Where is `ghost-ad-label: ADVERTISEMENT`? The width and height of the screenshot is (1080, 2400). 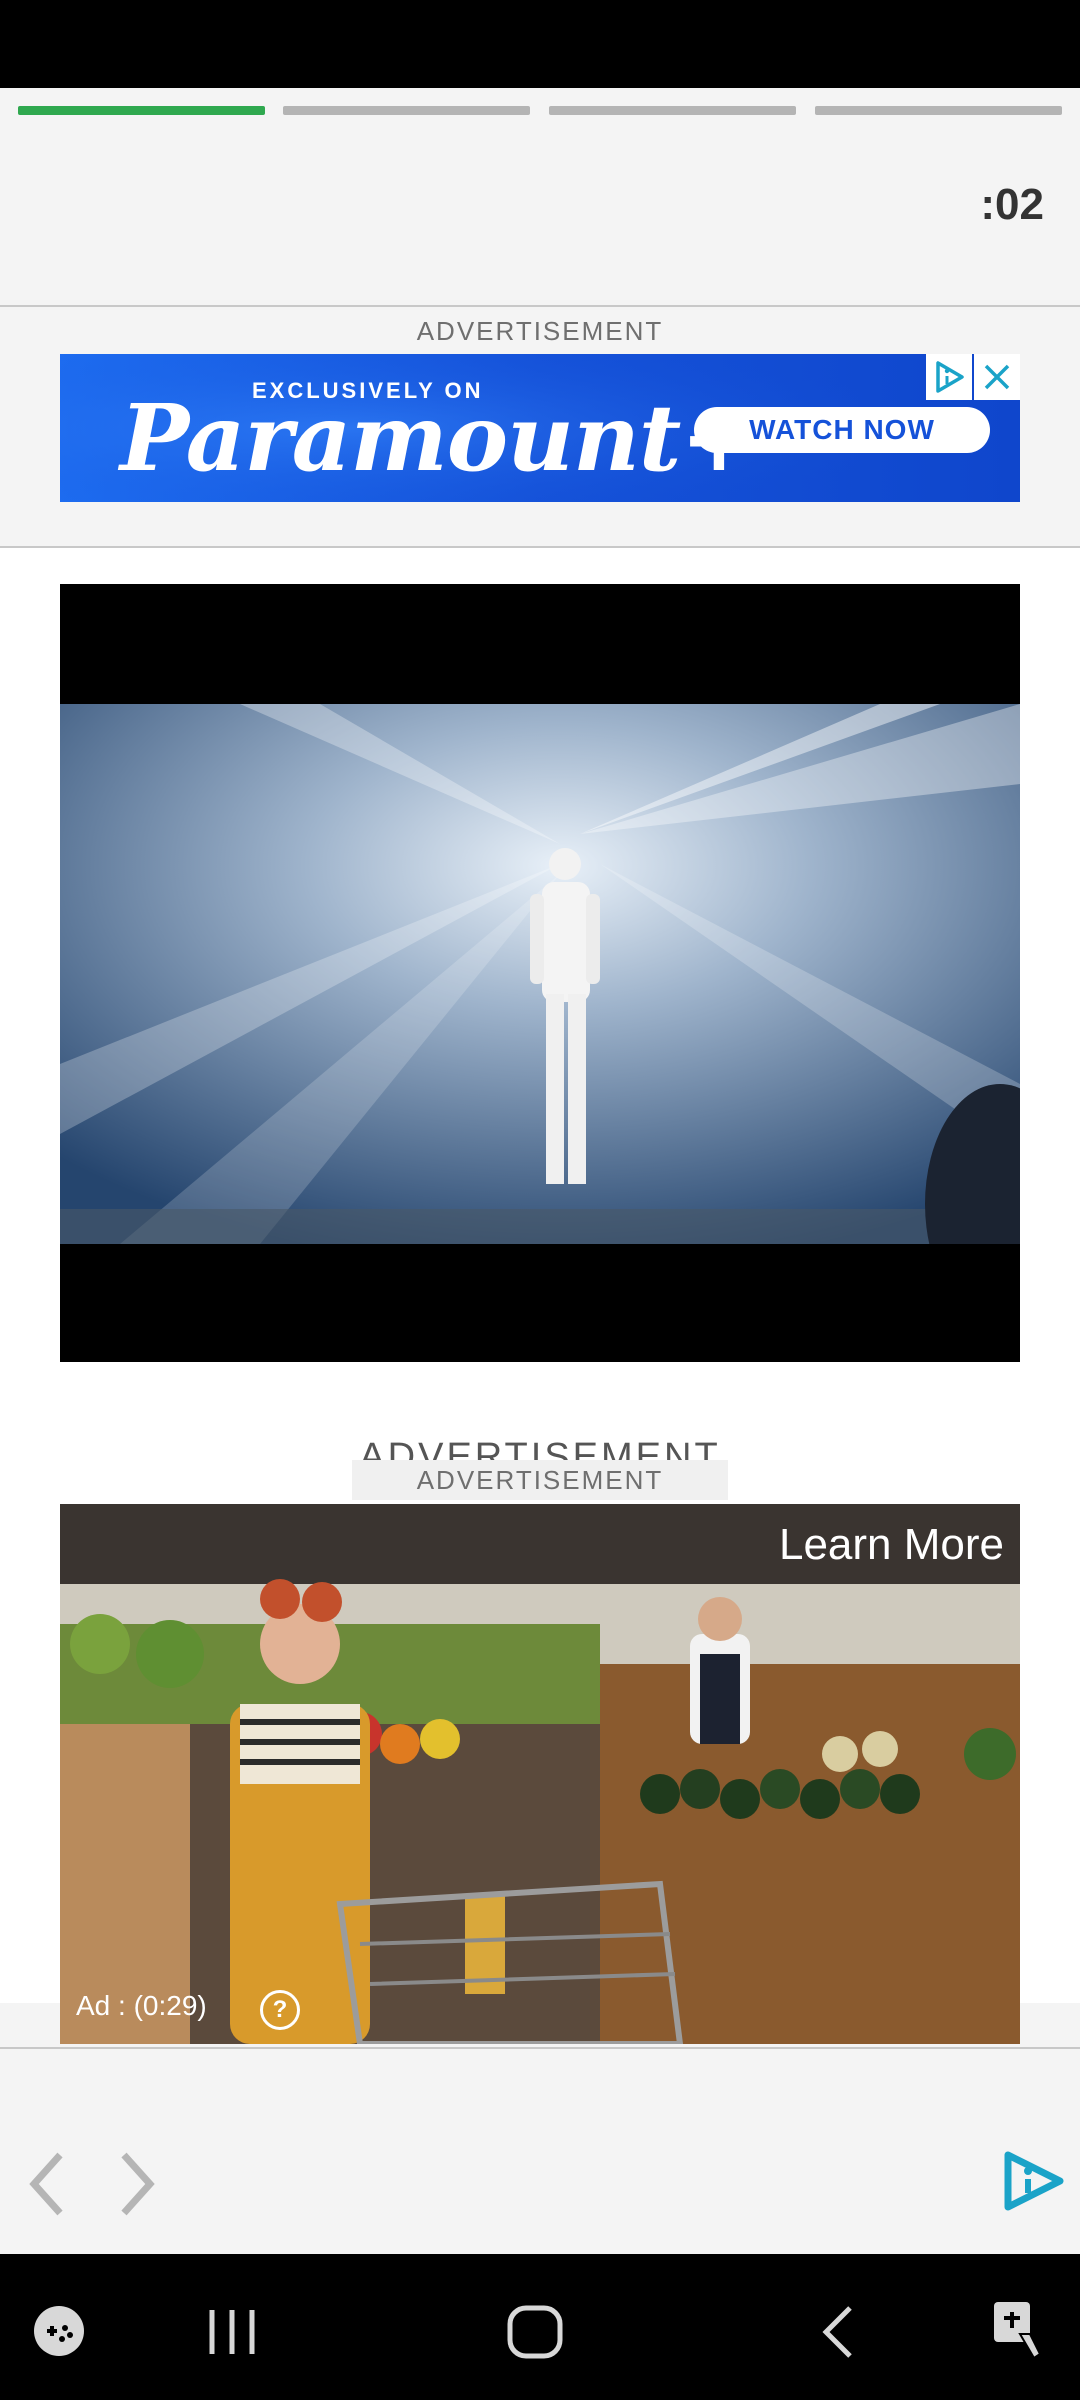 ghost-ad-label: ADVERTISEMENT is located at coordinates (540, 1448).